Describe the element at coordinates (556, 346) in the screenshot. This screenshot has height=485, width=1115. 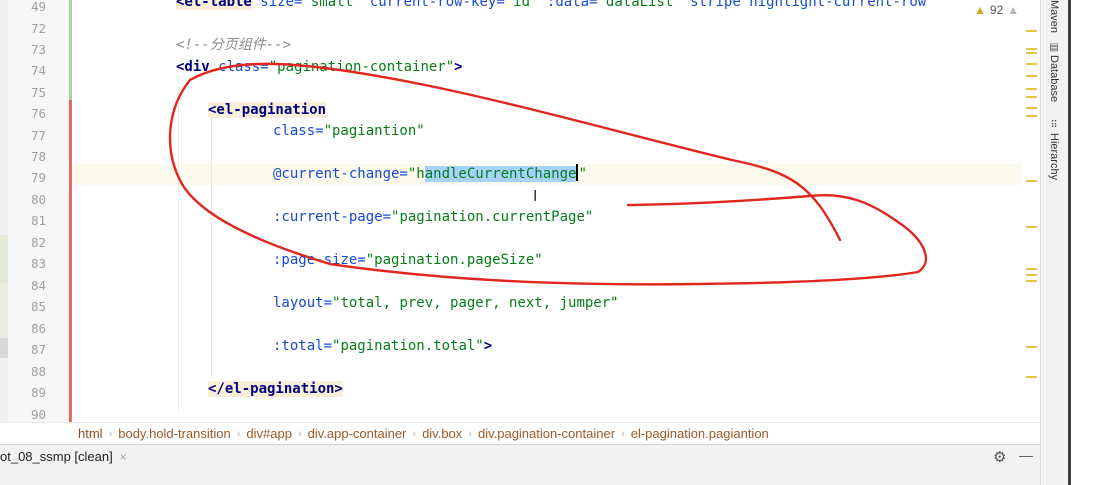
I see `code-line-87: :total="pagination.total">` at that location.